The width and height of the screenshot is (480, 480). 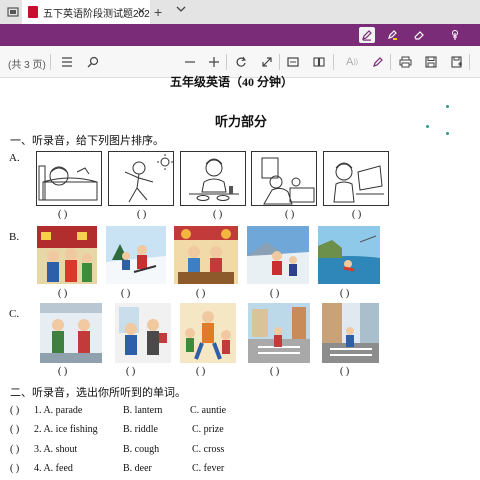 What do you see at coordinates (208, 449) in the screenshot?
I see `question-option-c: C. cross` at bounding box center [208, 449].